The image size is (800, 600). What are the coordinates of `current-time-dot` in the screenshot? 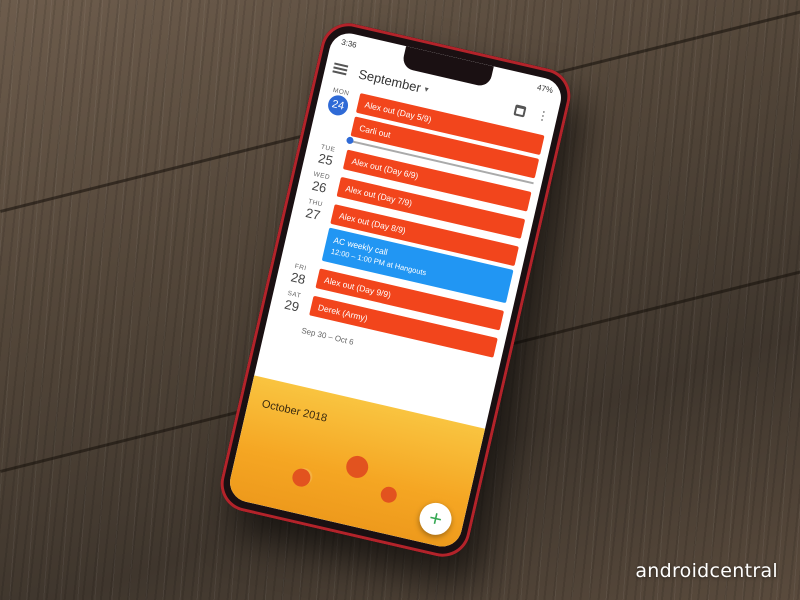 It's located at (350, 140).